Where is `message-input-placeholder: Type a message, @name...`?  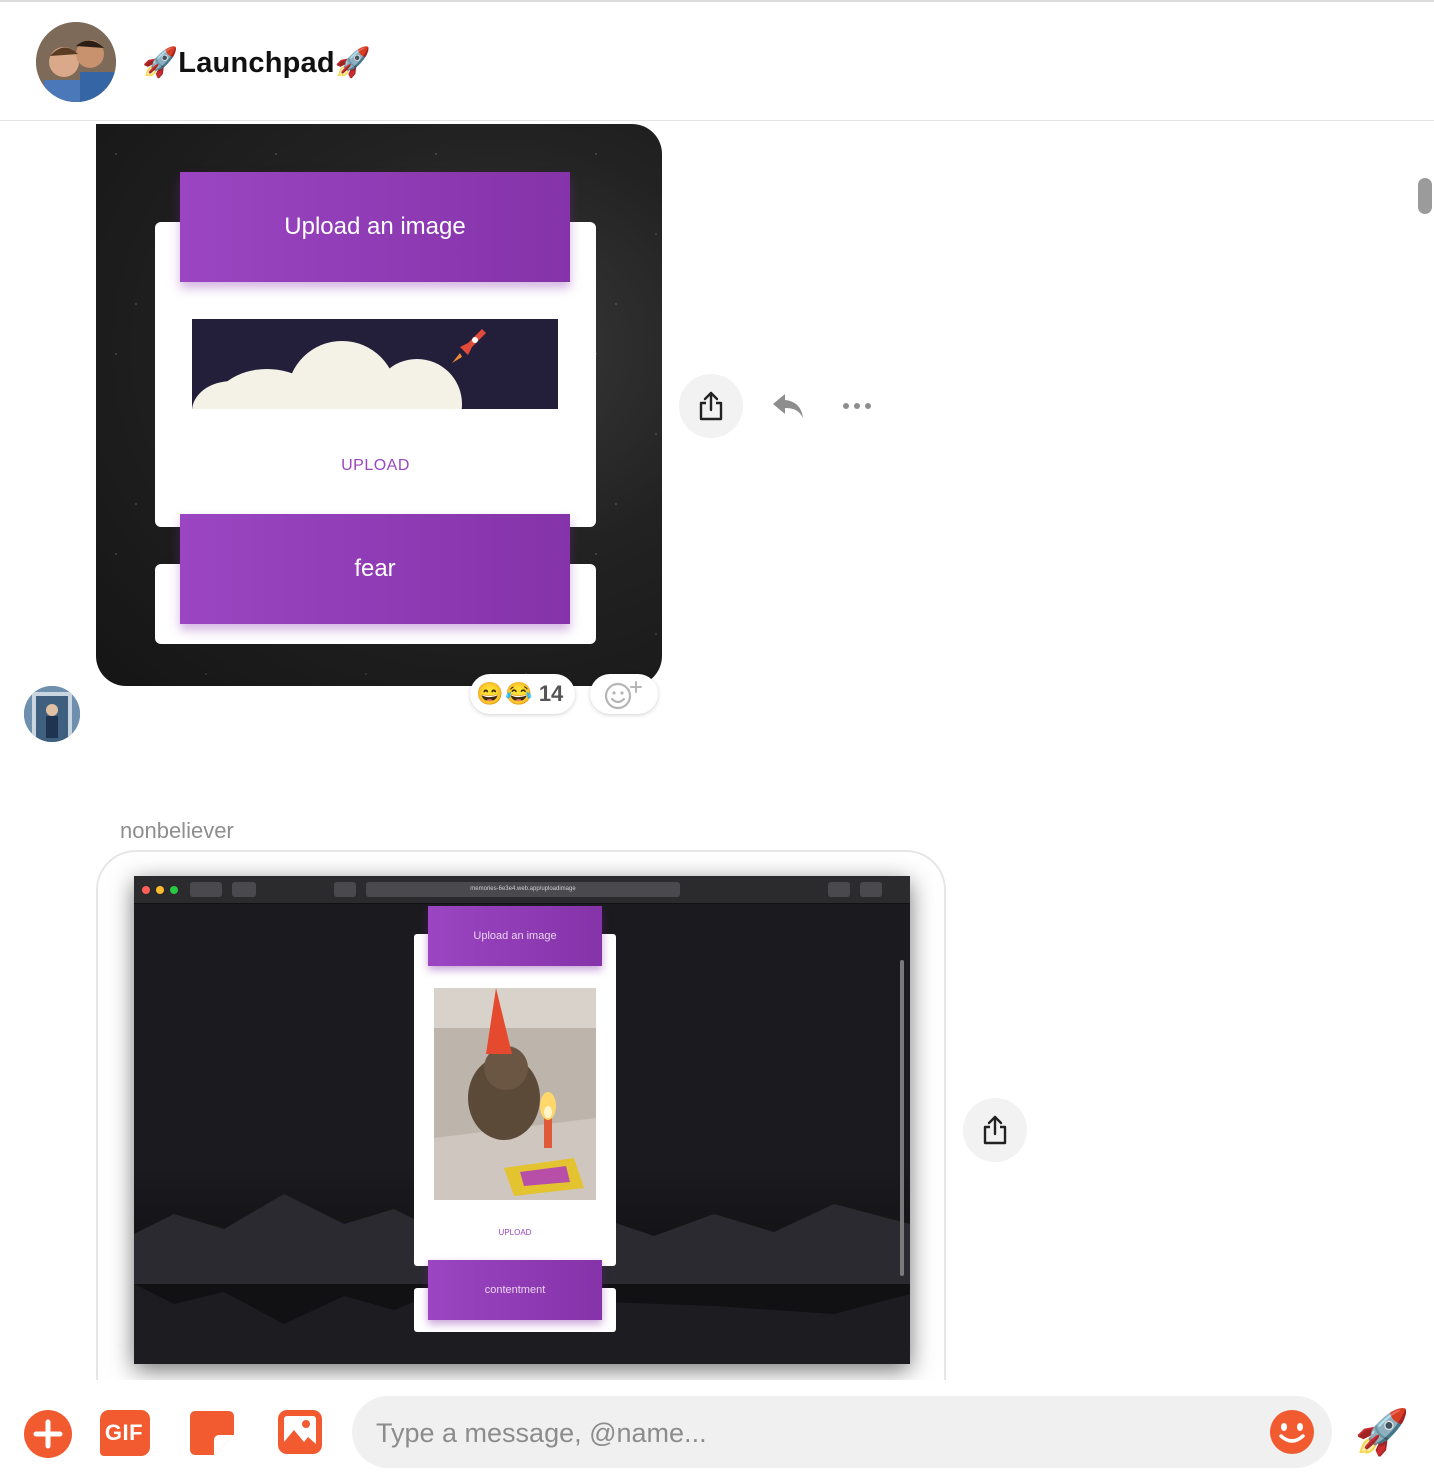
message-input-placeholder: Type a message, @name... is located at coordinates (541, 1433).